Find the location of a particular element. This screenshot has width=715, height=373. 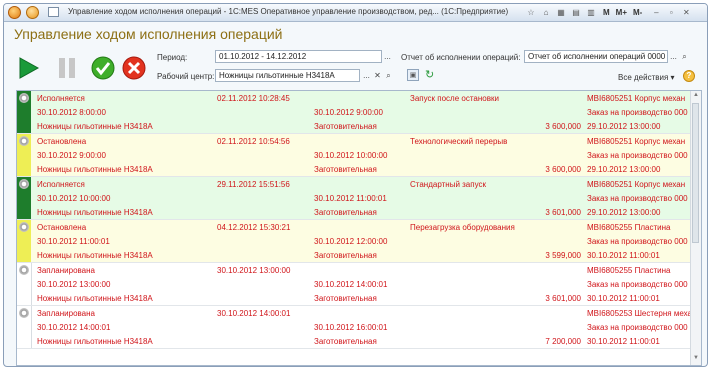

event-time-cell: 30.10.2012 13:00:00 is located at coordinates (254, 270).